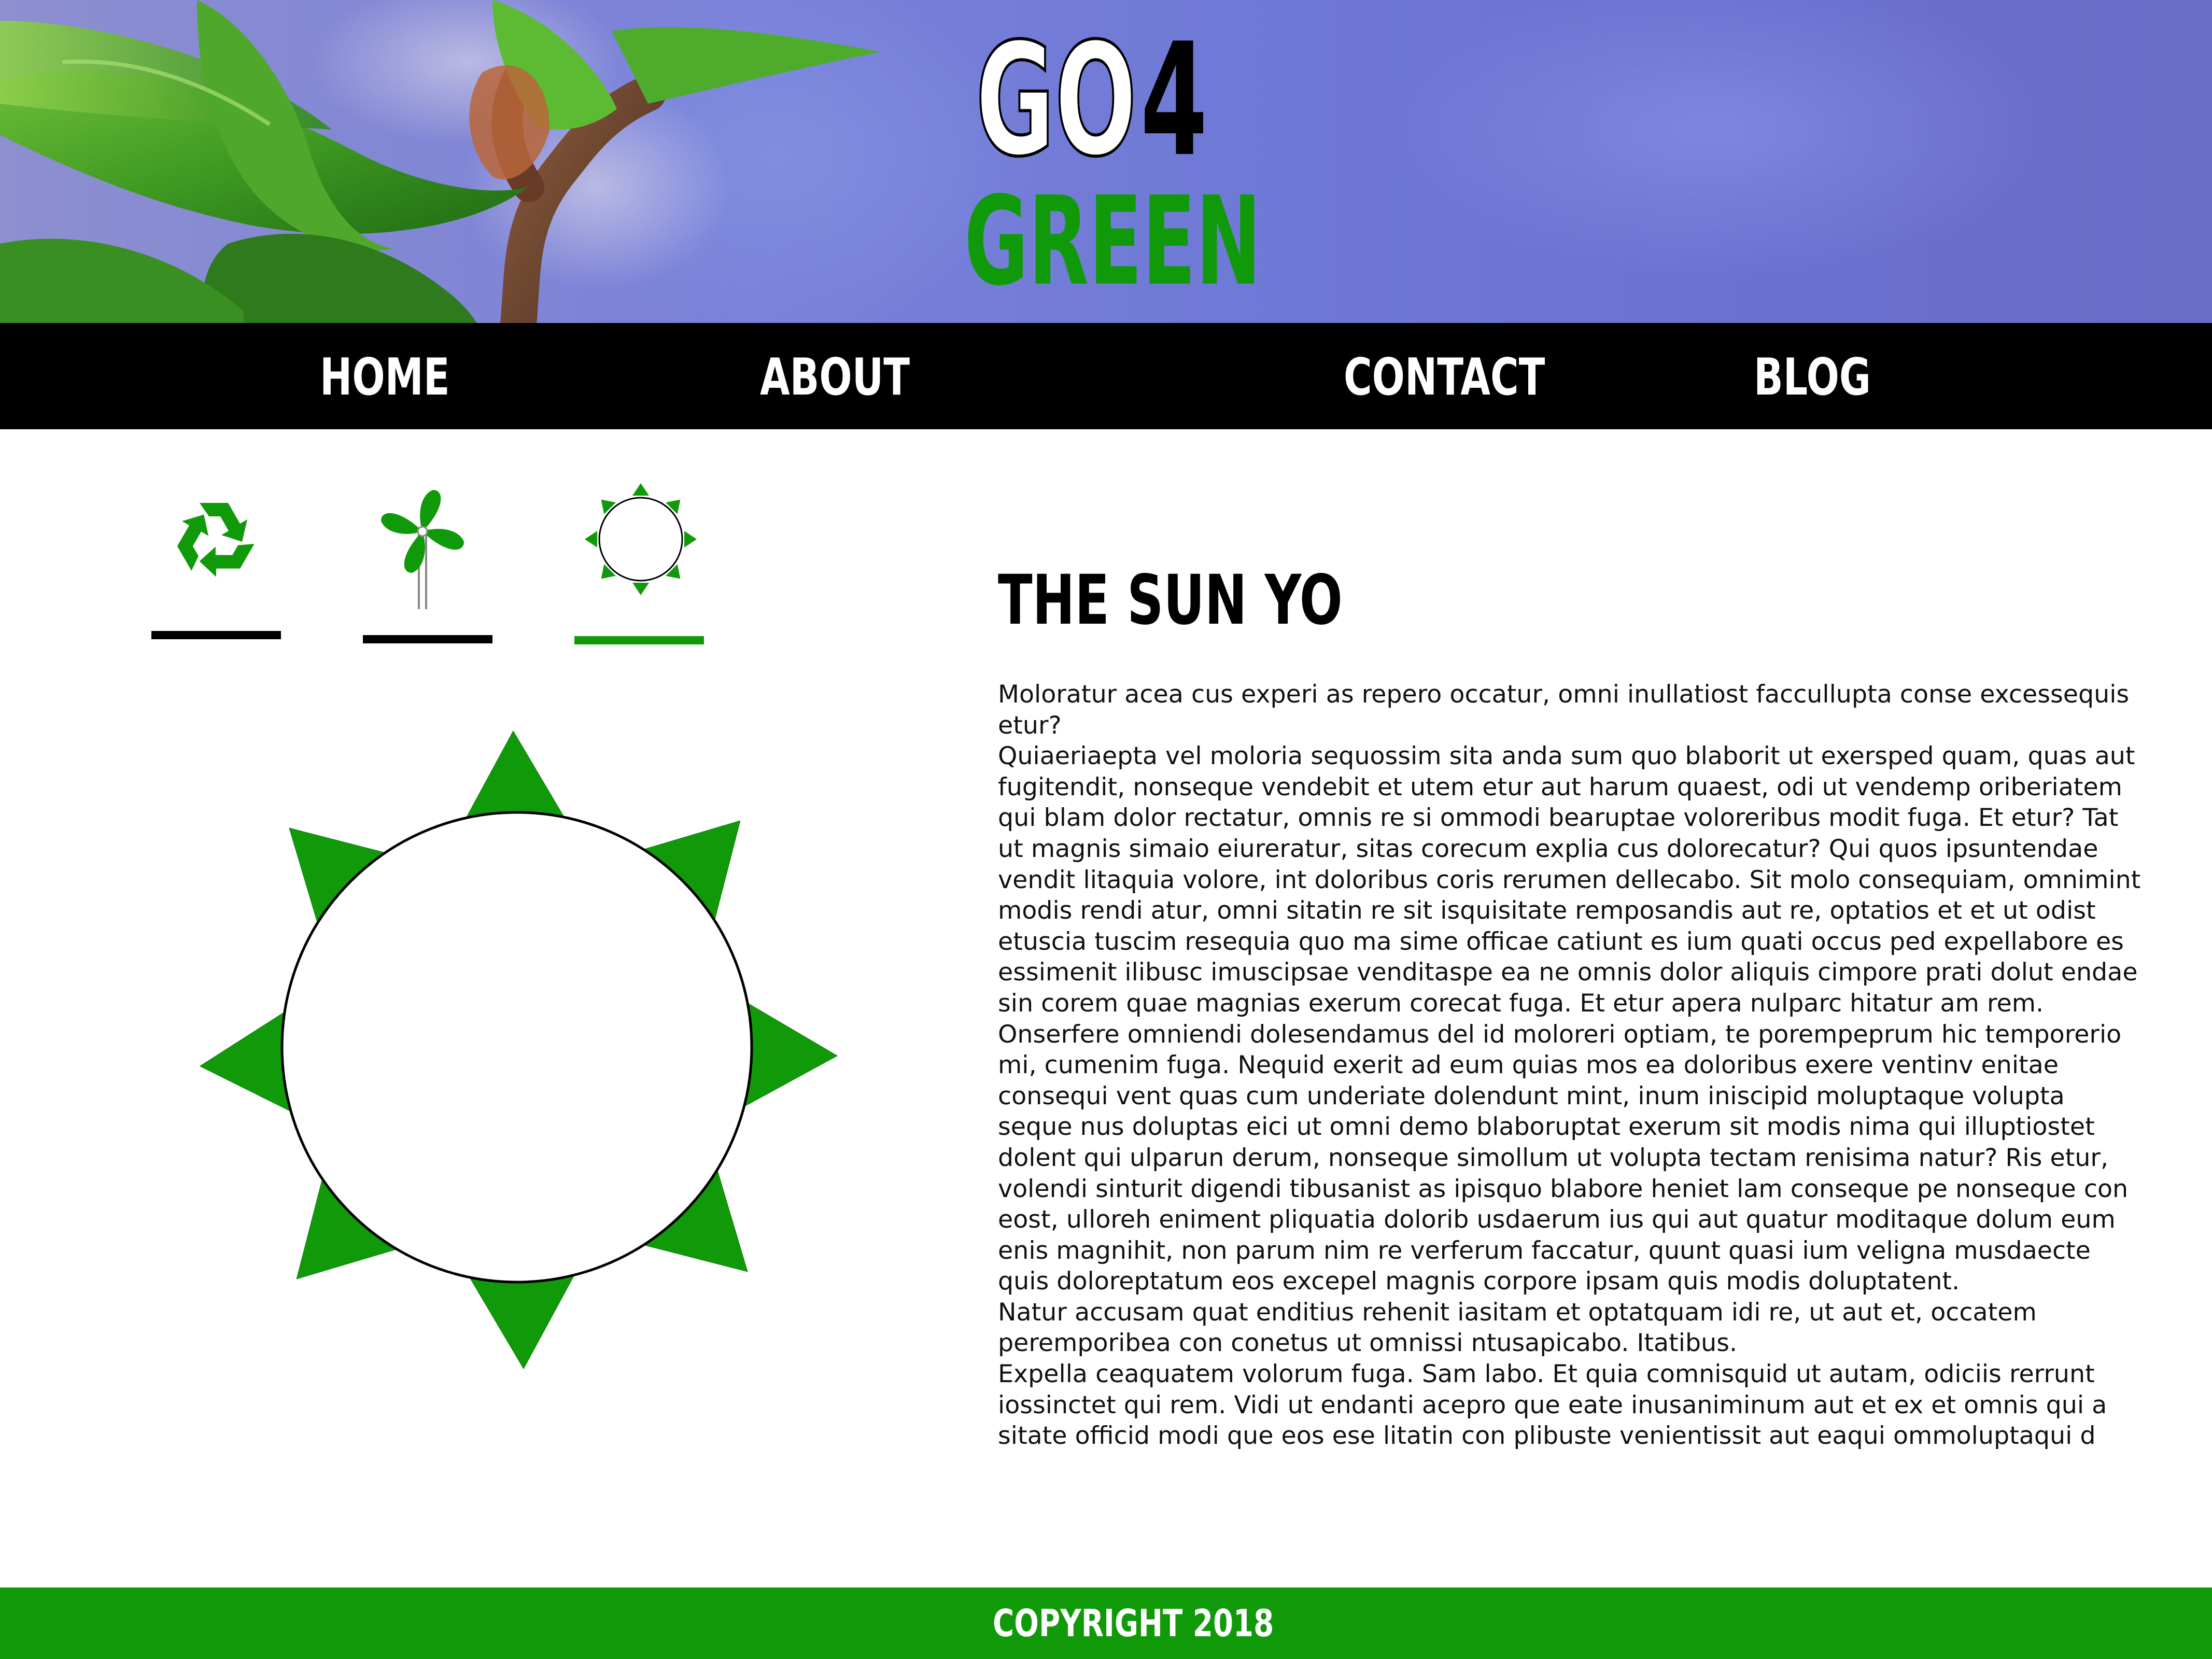 Image resolution: width=2212 pixels, height=1659 pixels. Describe the element at coordinates (1812, 377) in the screenshot. I see `nav-blog-link: BLOG` at that location.